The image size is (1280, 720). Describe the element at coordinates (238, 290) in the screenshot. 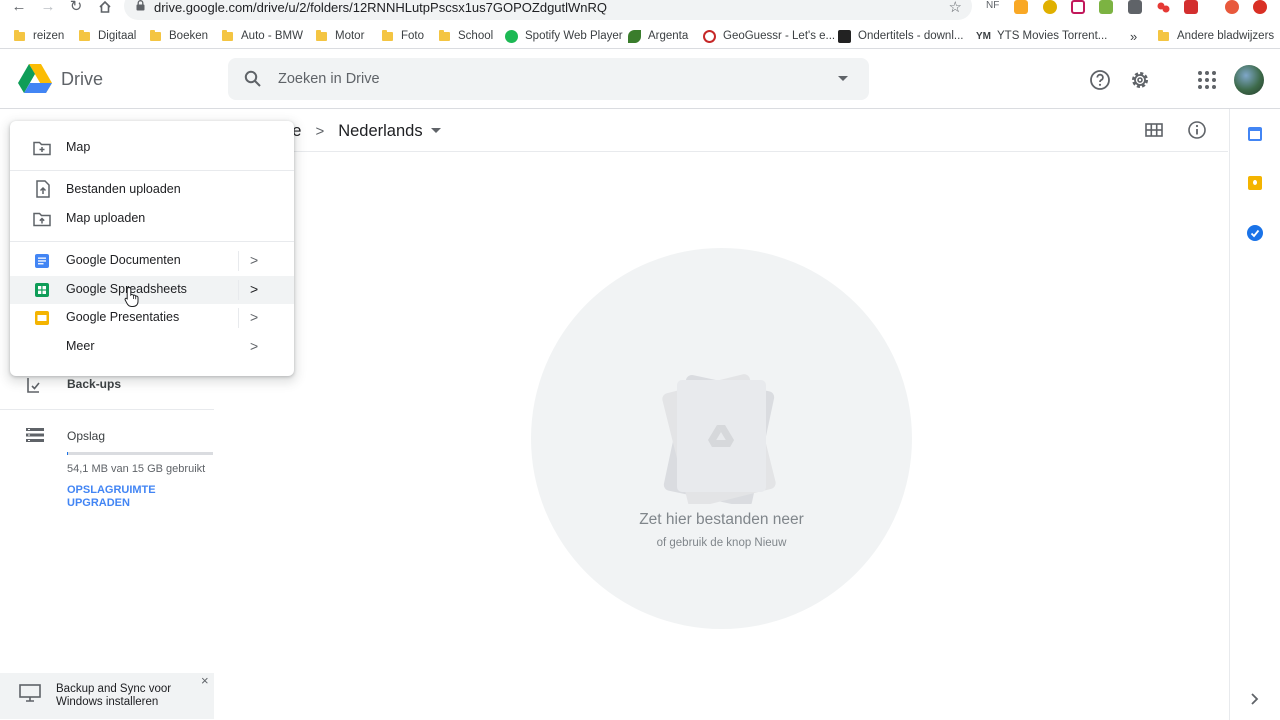

I see `submenu-separator` at that location.